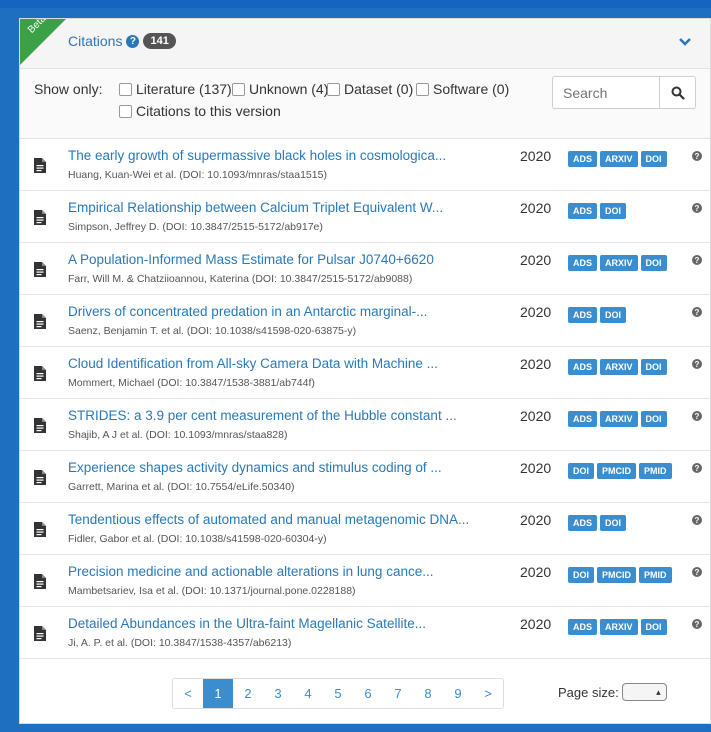 The height and width of the screenshot is (732, 711). I want to click on search-icon, so click(678, 93).